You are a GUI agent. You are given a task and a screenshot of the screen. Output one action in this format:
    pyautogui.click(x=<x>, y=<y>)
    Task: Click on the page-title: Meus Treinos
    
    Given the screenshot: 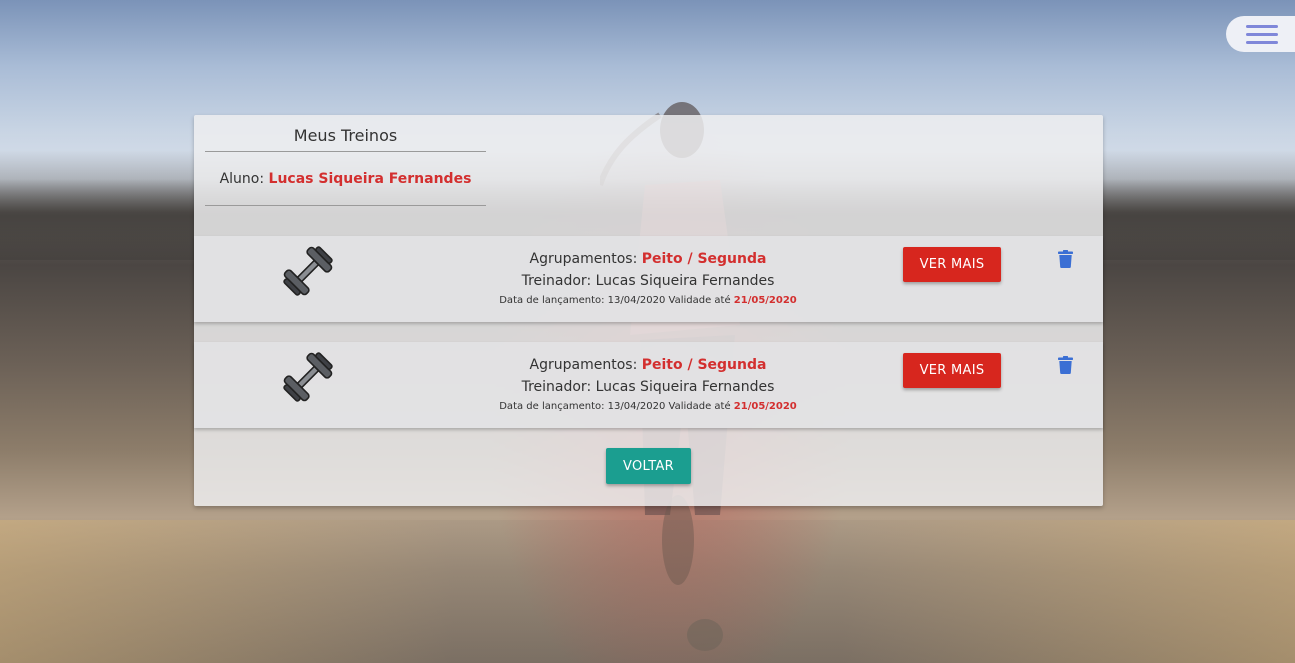 What is the action you would take?
    pyautogui.click(x=345, y=133)
    